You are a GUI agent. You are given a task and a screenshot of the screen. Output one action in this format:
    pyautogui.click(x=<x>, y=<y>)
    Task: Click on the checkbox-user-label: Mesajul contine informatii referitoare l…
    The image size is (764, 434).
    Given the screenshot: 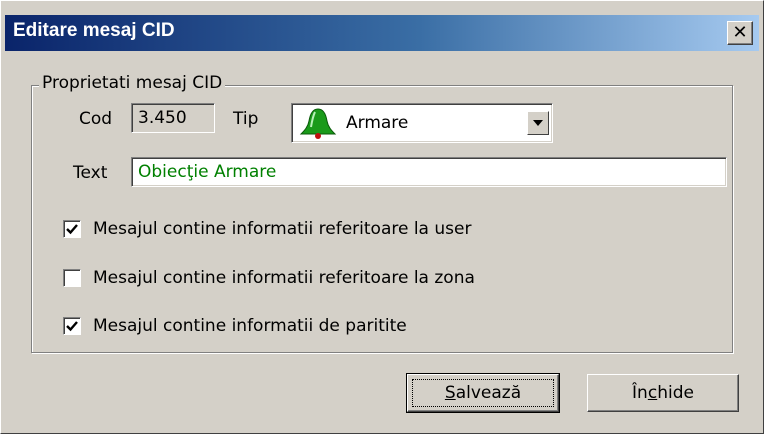 What is the action you would take?
    pyautogui.click(x=282, y=229)
    